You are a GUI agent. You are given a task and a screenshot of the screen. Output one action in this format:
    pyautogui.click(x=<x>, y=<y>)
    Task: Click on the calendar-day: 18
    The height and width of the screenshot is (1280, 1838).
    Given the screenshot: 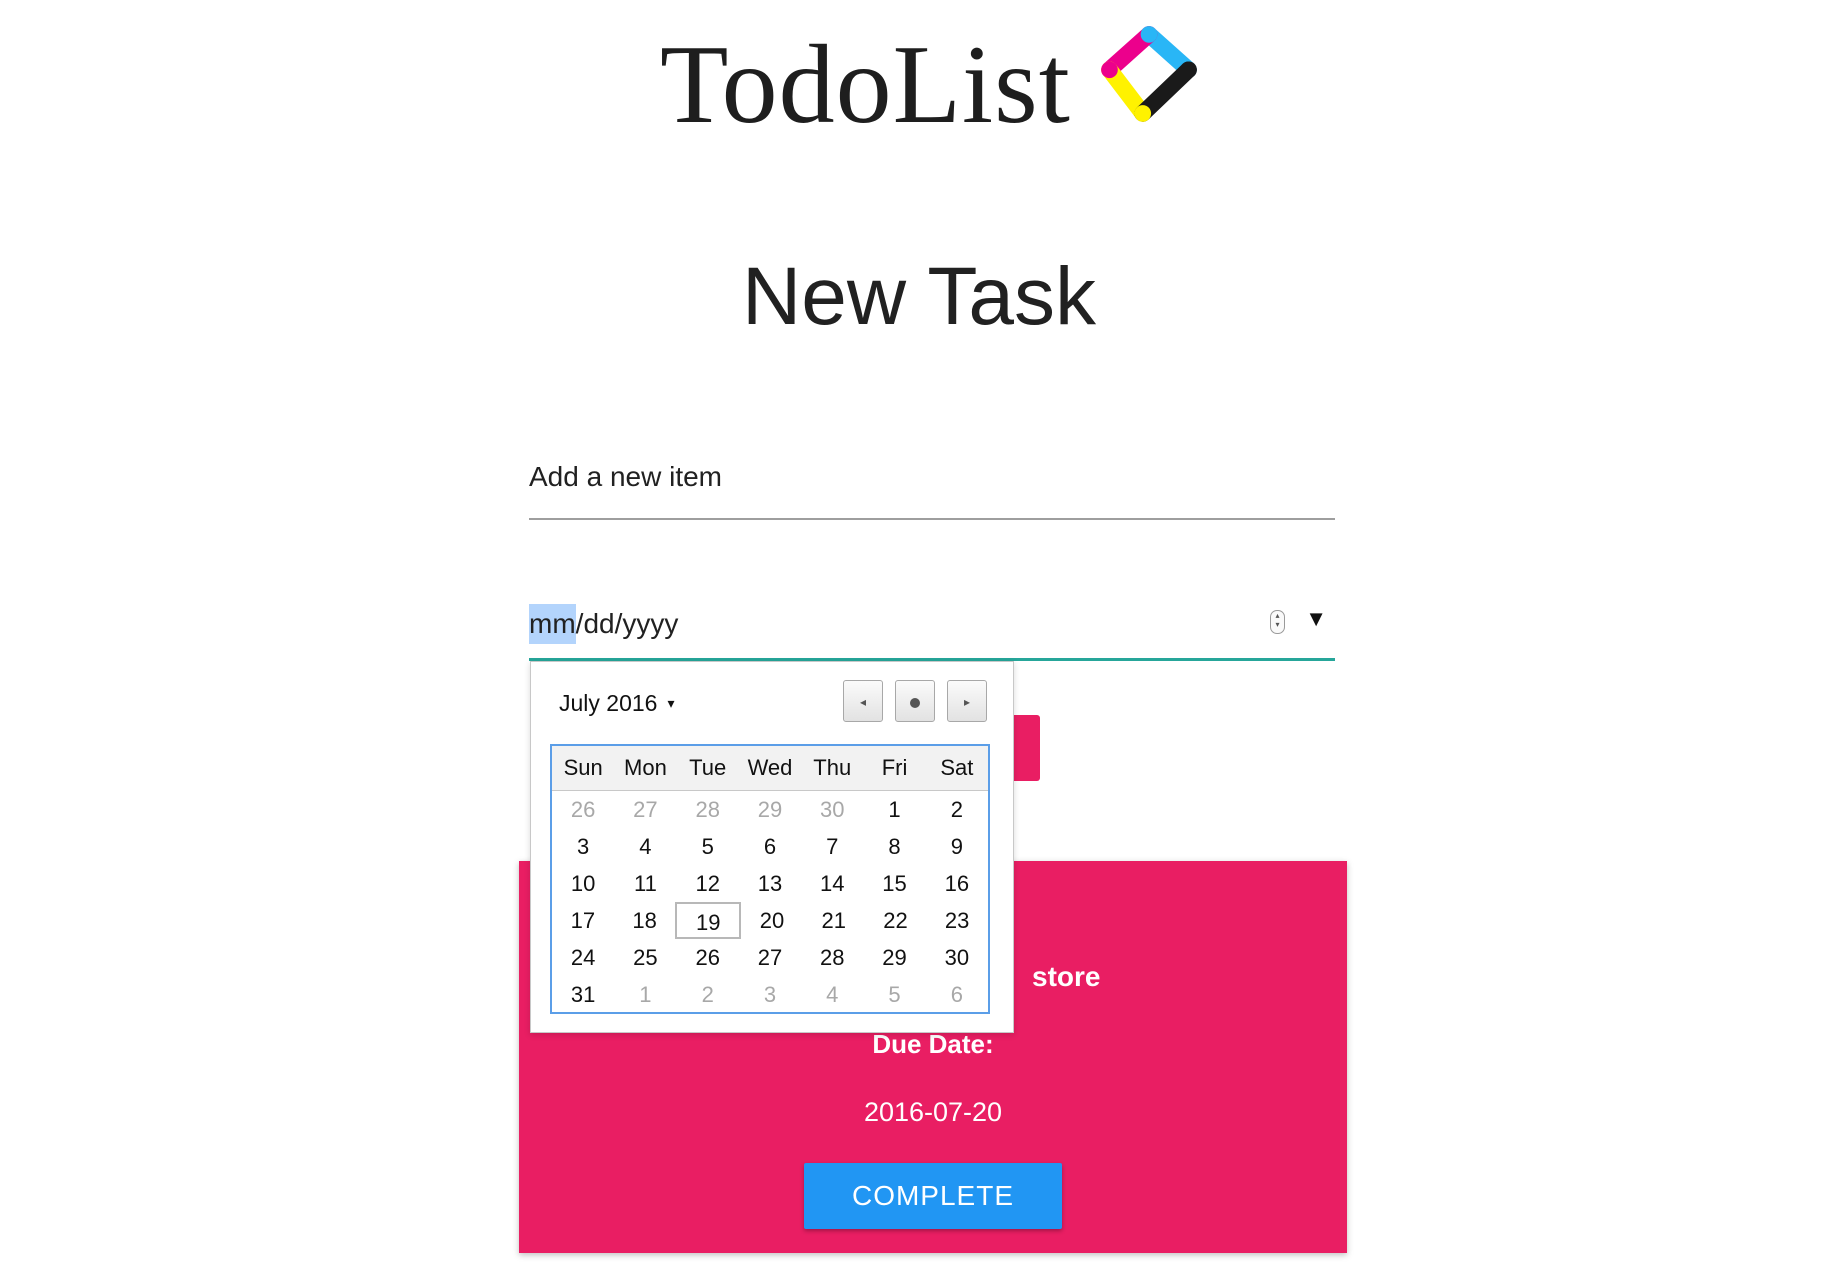 What is the action you would take?
    pyautogui.click(x=645, y=920)
    